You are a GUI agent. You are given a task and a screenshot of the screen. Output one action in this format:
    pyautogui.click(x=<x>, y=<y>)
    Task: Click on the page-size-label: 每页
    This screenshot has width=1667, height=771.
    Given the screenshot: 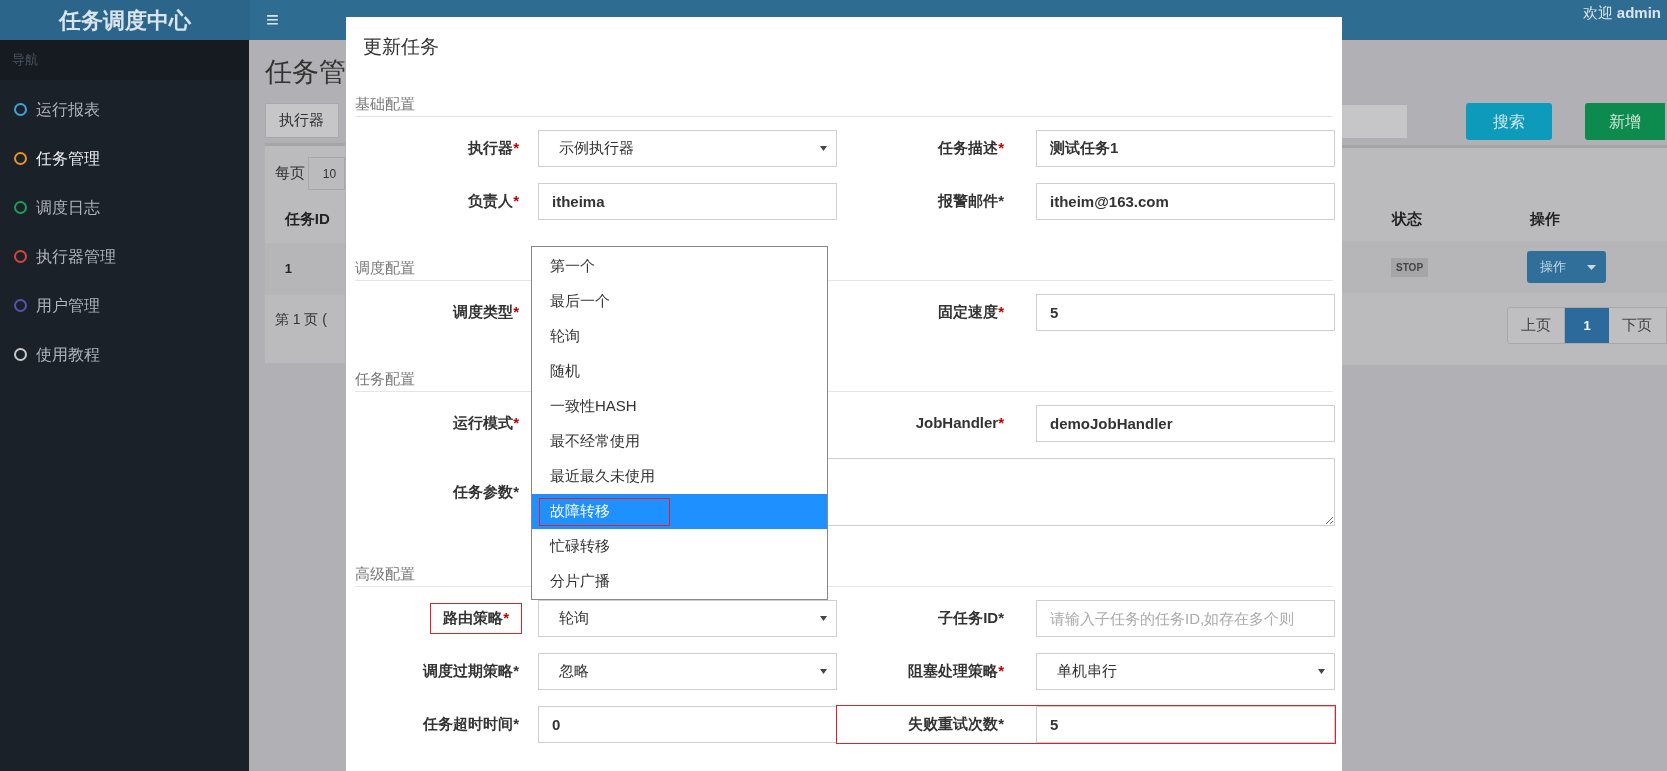 What is the action you would take?
    pyautogui.click(x=289, y=173)
    